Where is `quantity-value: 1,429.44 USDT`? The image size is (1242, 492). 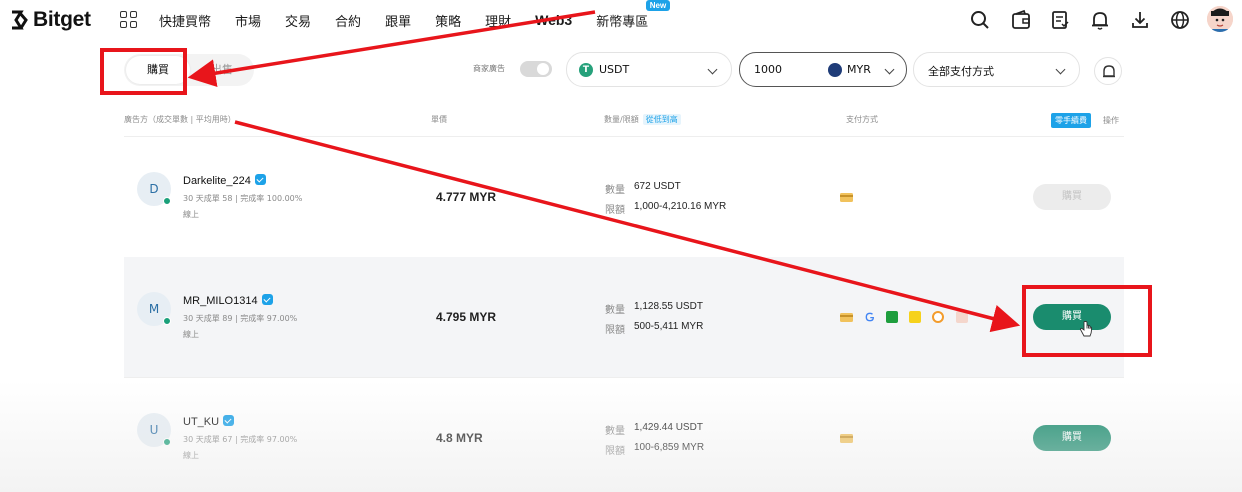
quantity-value: 1,429.44 USDT is located at coordinates (668, 427).